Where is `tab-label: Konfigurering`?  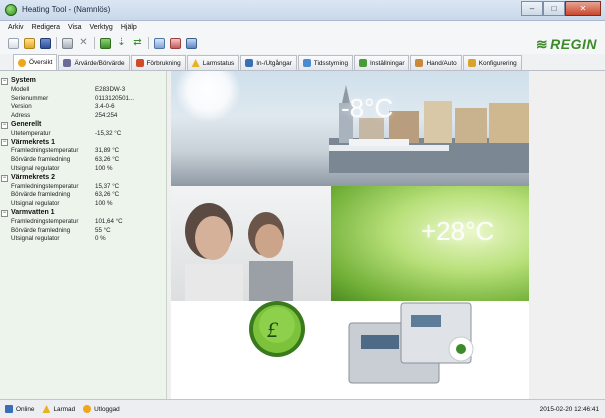 tab-label: Konfigurering is located at coordinates (497, 63).